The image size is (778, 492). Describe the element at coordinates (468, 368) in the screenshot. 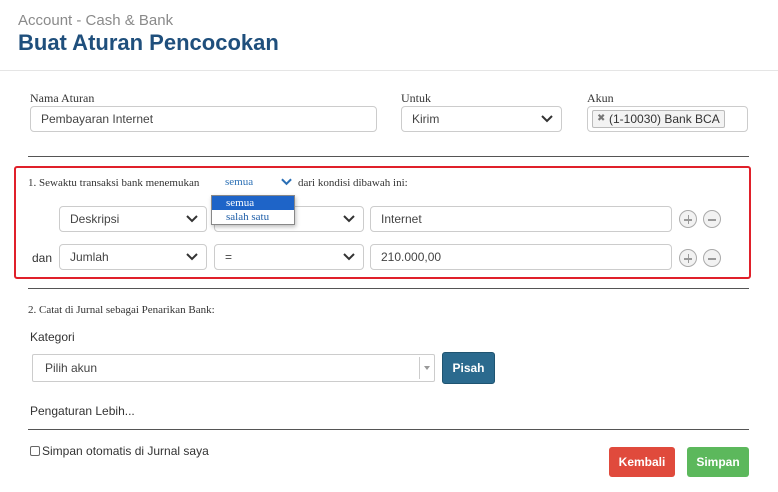

I see `split-button: Pisah` at that location.